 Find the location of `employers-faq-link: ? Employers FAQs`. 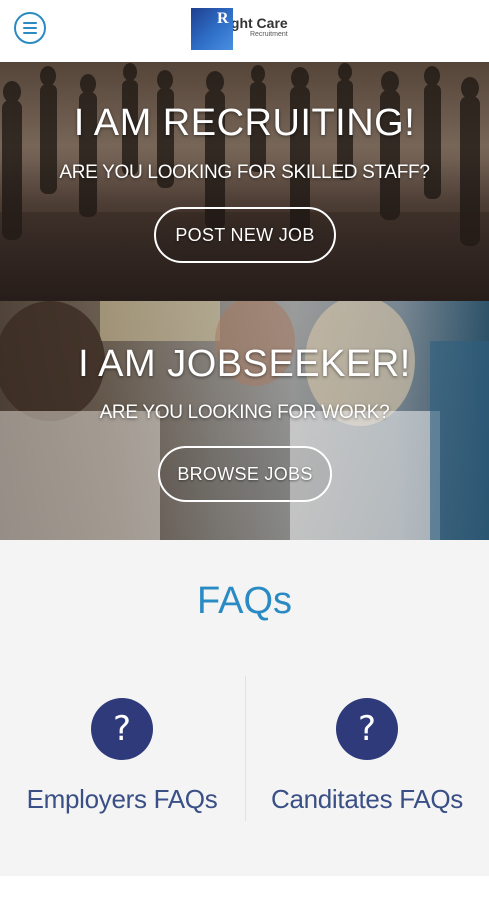

employers-faq-link: ? Employers FAQs is located at coordinates (122, 756).